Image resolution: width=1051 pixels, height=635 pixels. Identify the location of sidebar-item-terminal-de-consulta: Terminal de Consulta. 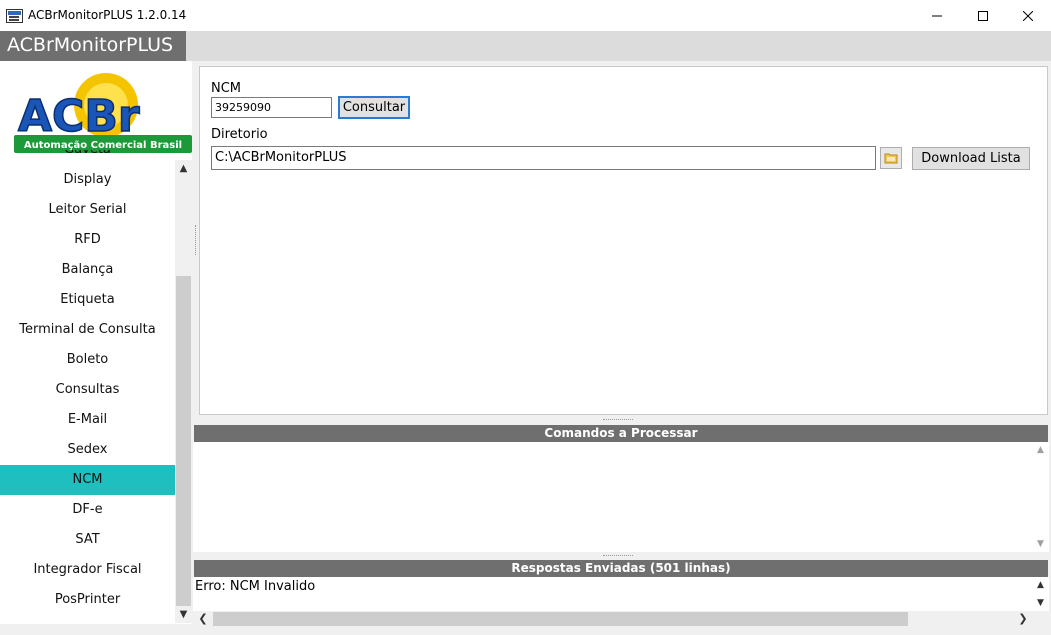
(87, 330).